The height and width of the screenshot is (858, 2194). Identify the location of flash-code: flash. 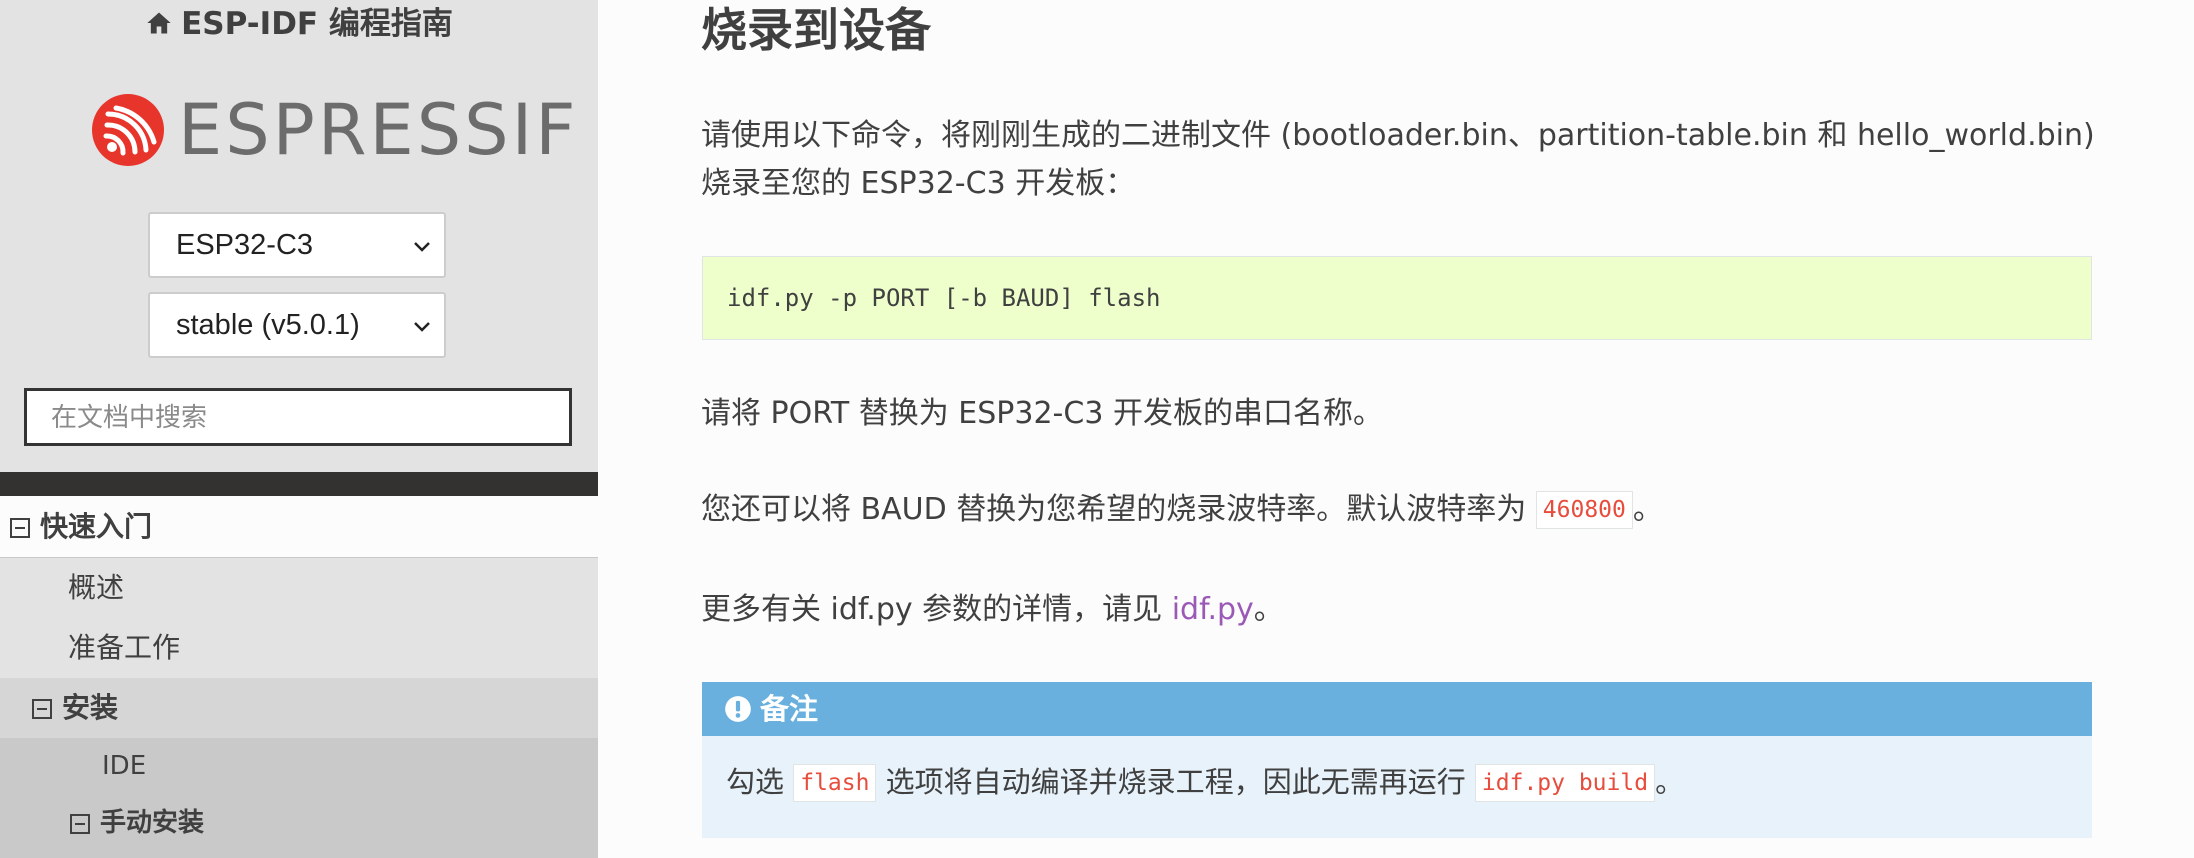
(835, 783).